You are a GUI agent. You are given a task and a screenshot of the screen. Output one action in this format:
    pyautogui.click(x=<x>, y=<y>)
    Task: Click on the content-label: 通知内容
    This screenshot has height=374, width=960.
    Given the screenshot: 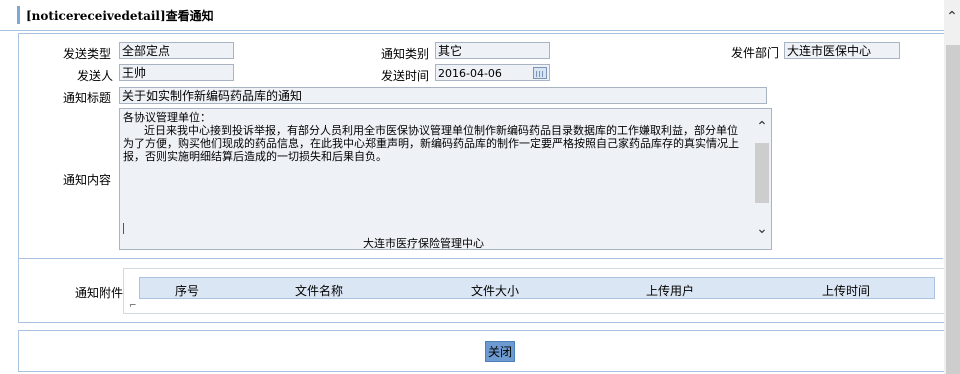 What is the action you would take?
    pyautogui.click(x=87, y=180)
    